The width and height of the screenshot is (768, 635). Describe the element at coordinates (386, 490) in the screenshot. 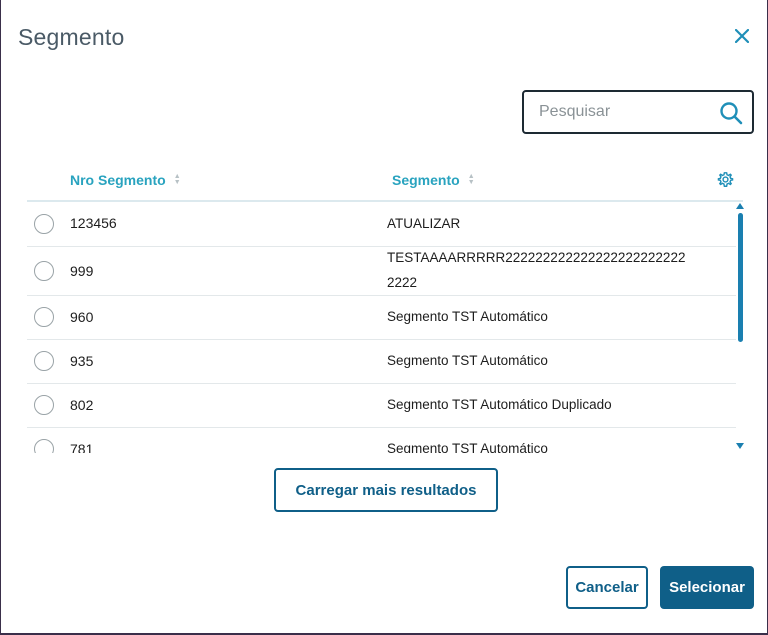

I see `load-more-button: Carregar mais resultados` at that location.